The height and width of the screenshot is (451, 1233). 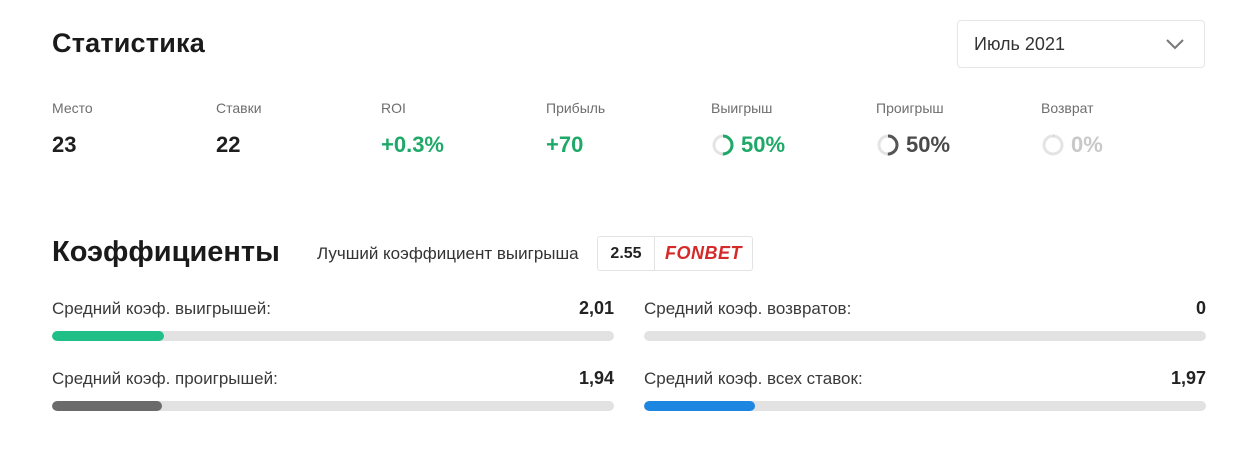 I want to click on best-odd-value: 2.55, so click(x=626, y=253).